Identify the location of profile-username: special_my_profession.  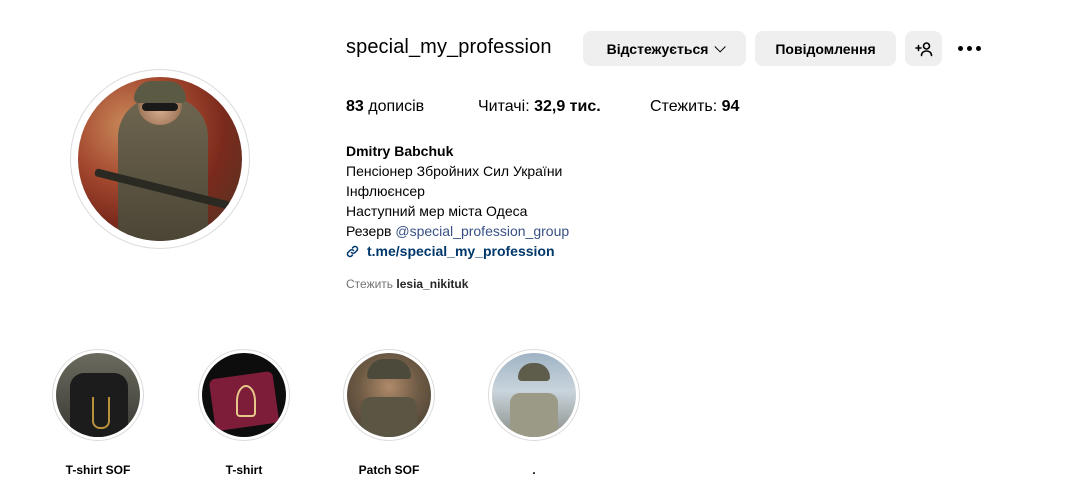
(449, 47).